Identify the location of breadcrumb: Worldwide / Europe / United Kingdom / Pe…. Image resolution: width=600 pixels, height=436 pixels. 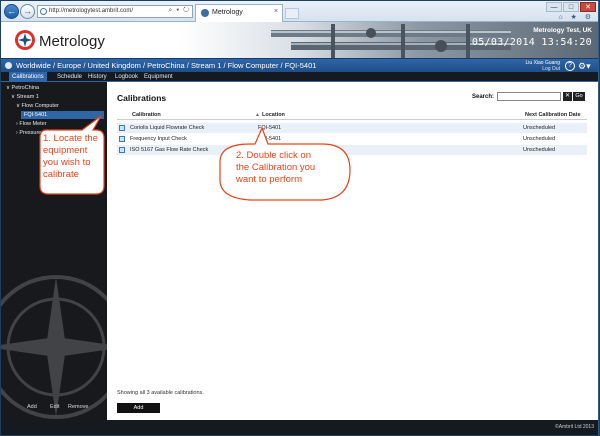
(166, 65).